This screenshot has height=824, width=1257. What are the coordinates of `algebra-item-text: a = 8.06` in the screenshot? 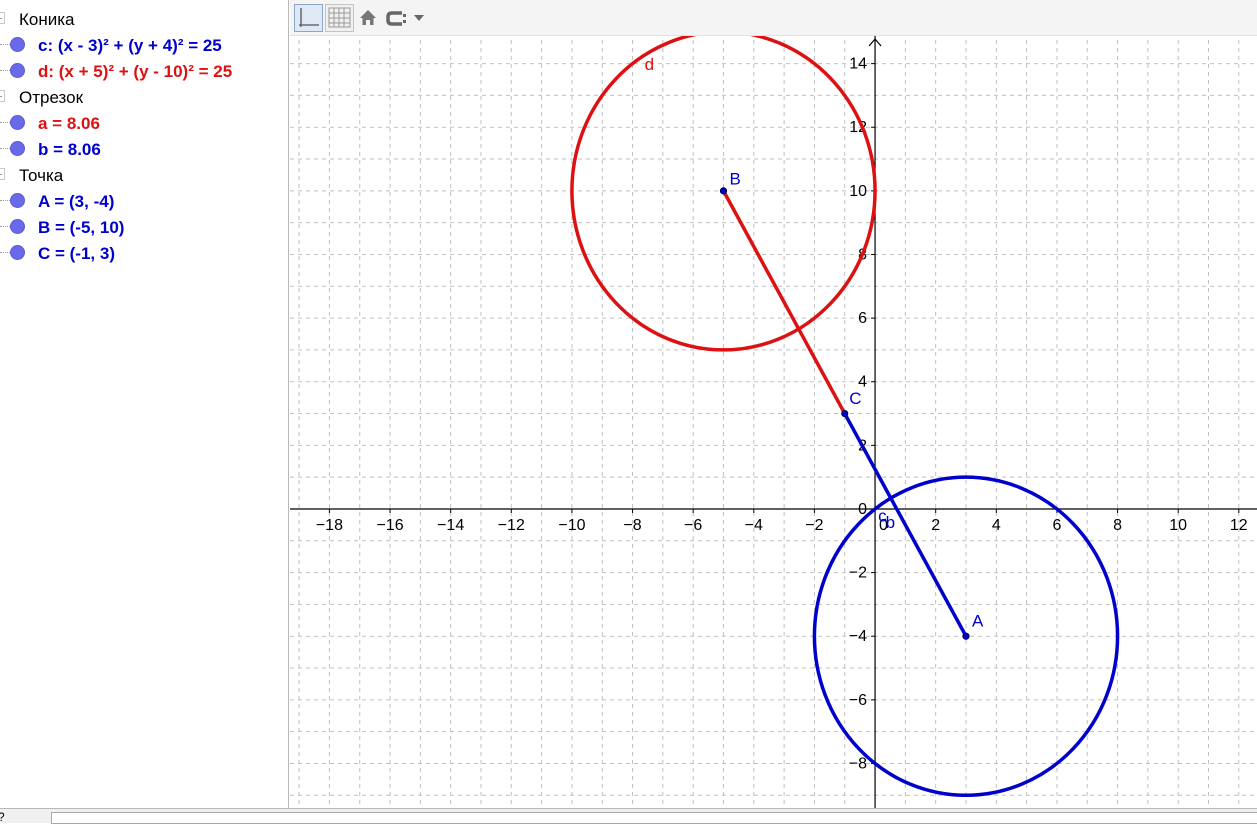 It's located at (69, 123).